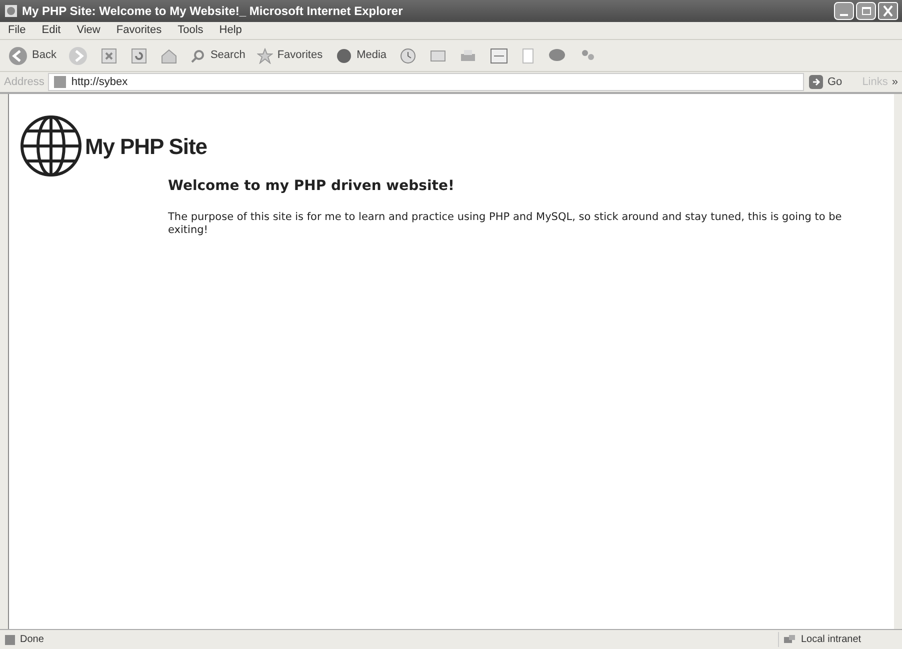 The height and width of the screenshot is (649, 902). What do you see at coordinates (505, 224) in the screenshot?
I see `intro-paragraph: The purpose of this site is for me to learn and practice using PHP and MySQL, so stick around and stay tuned, this is going to be exiting!` at bounding box center [505, 224].